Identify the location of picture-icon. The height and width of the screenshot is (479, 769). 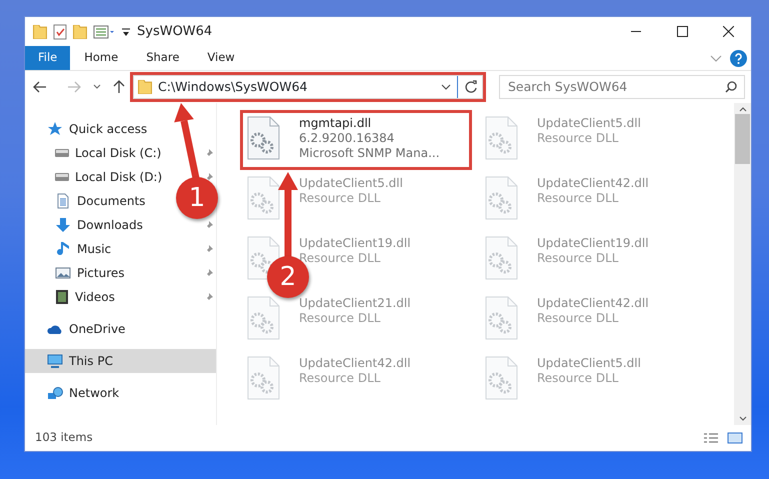
(63, 273).